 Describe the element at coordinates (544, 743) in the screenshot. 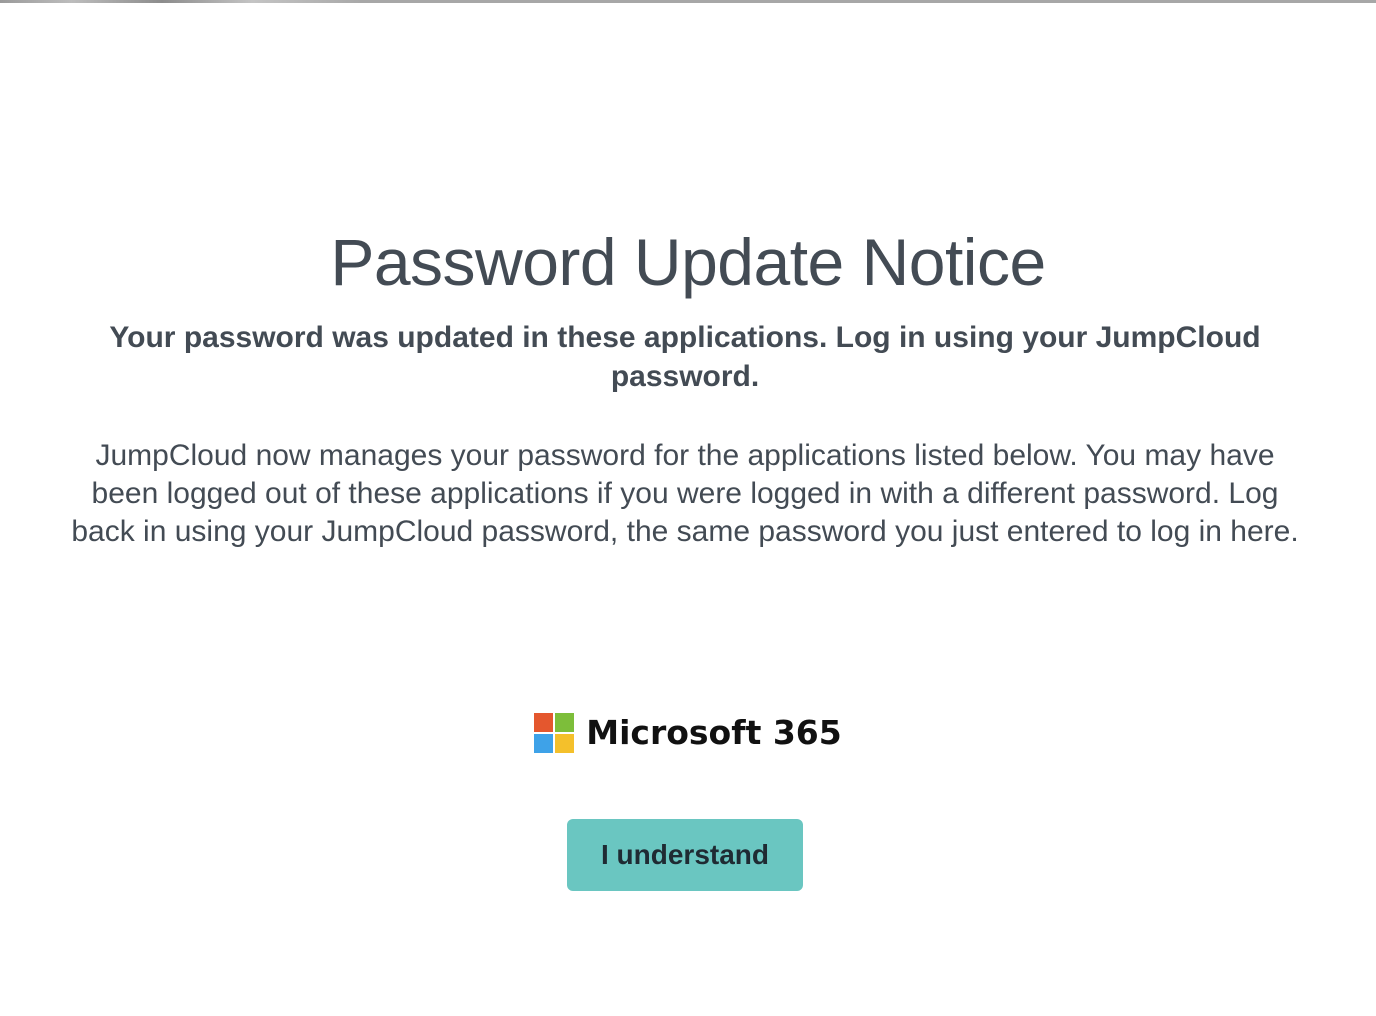

I see `microsoft-logo-blue-square` at that location.